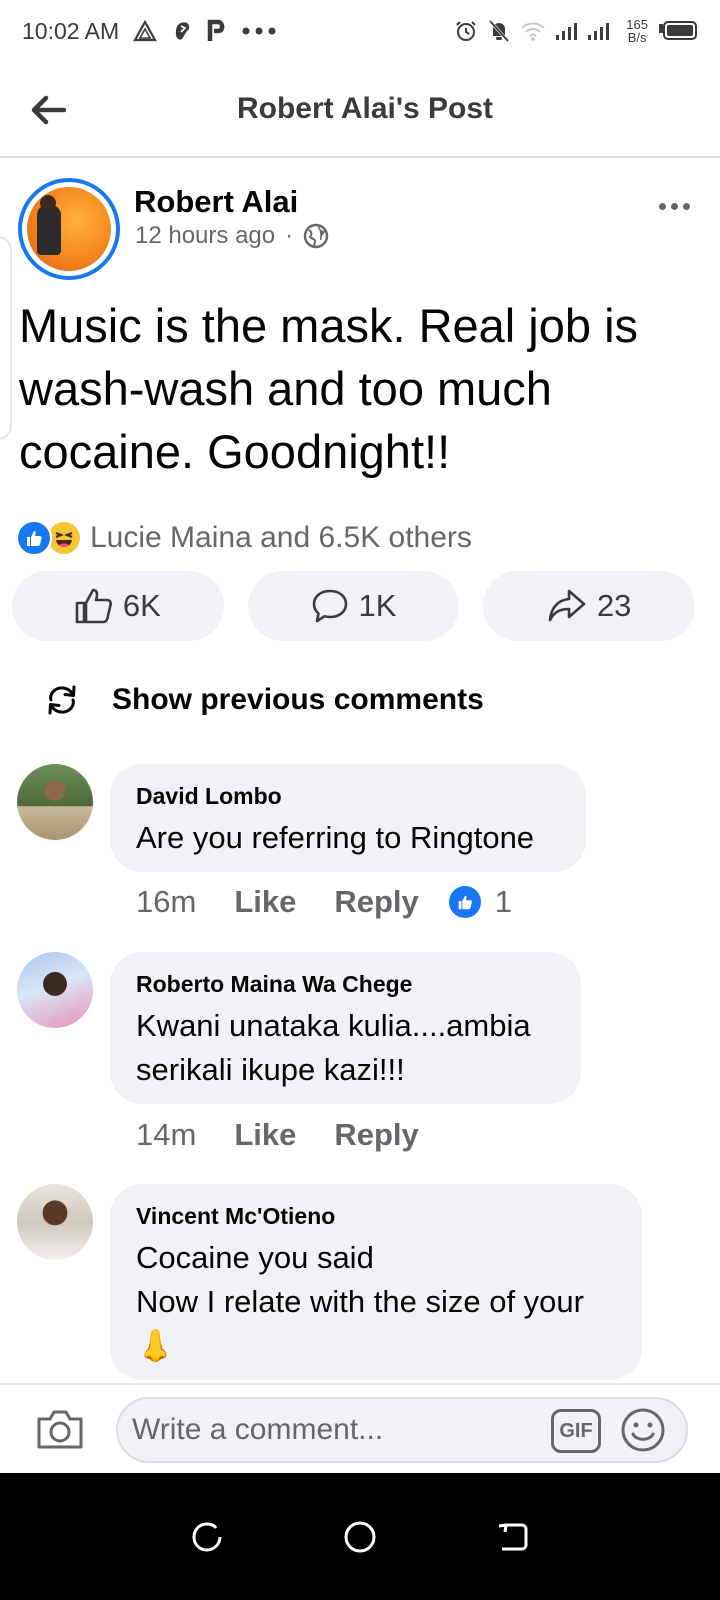 The image size is (720, 1600). Describe the element at coordinates (589, 606) in the screenshot. I see `share-button: 23` at that location.